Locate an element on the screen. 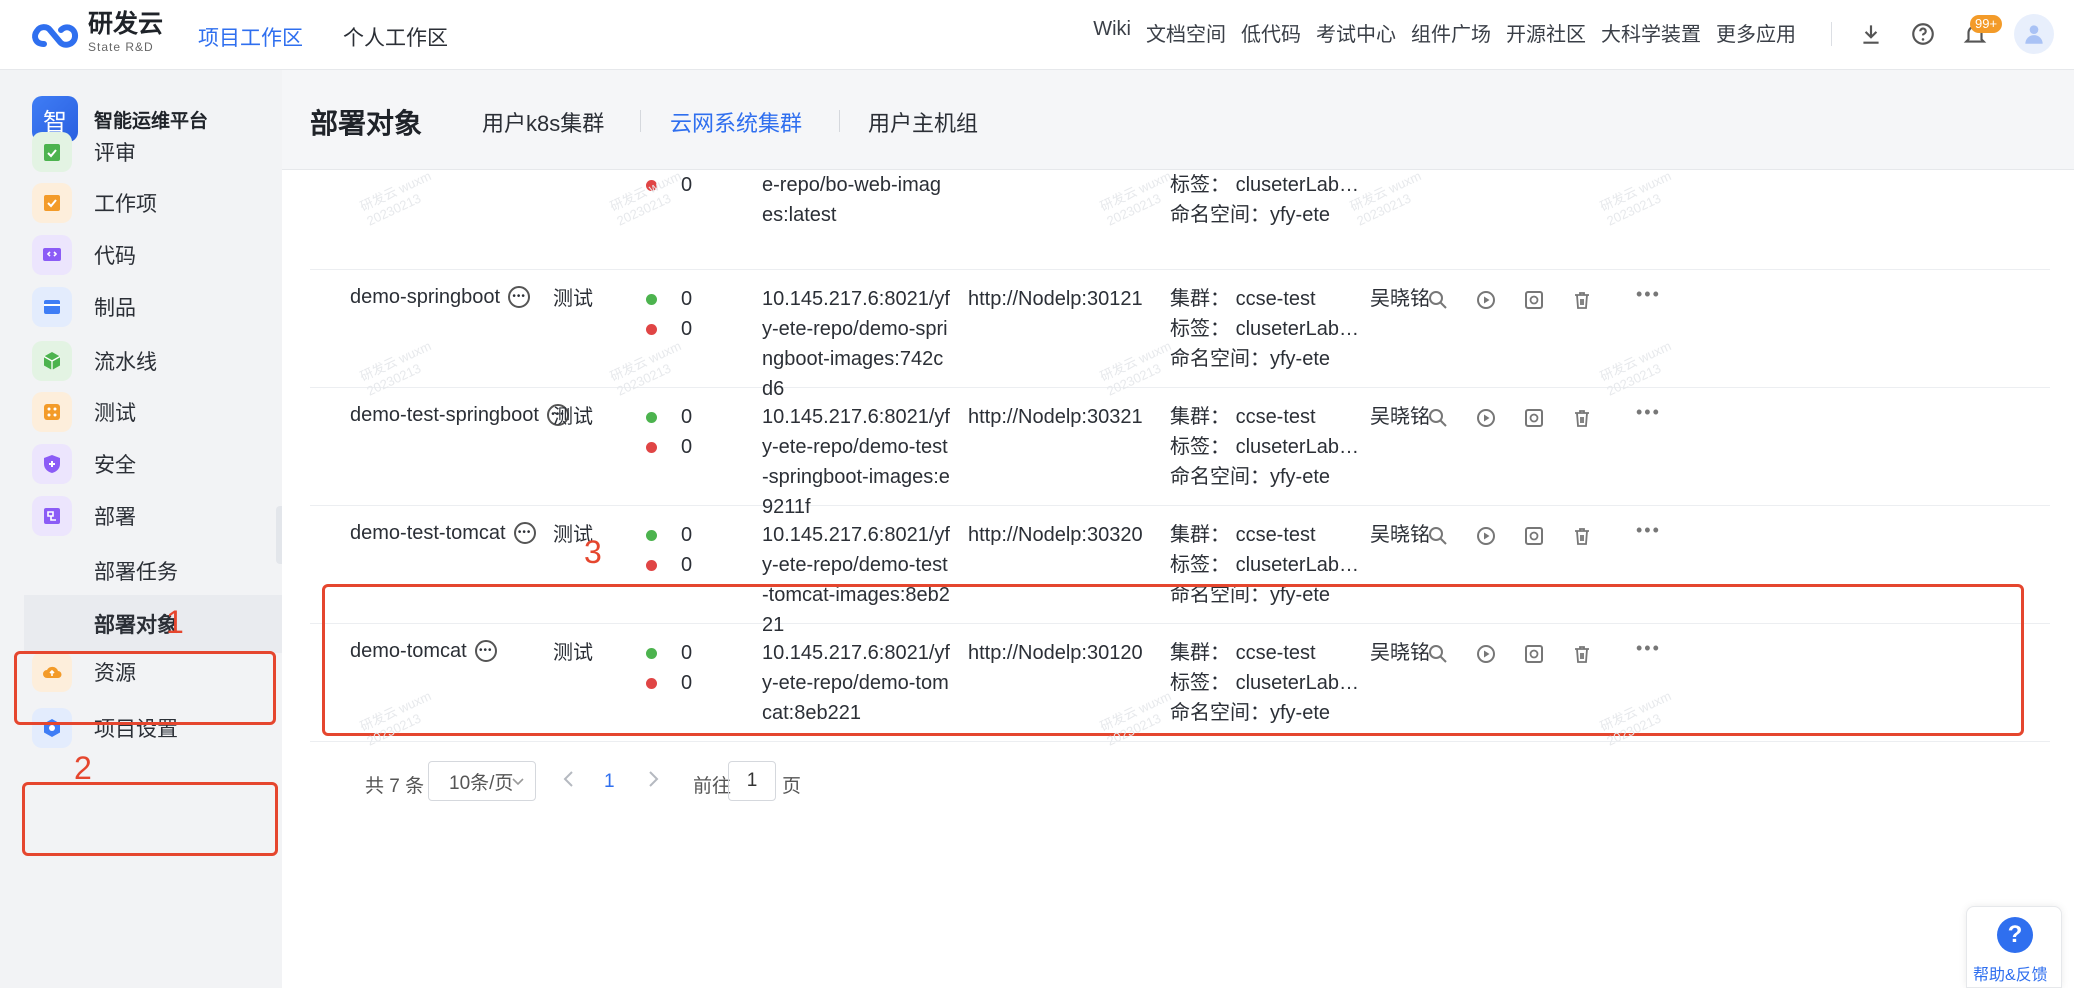 This screenshot has height=988, width=2074. toplink-docs: 文档空间 is located at coordinates (1186, 32).